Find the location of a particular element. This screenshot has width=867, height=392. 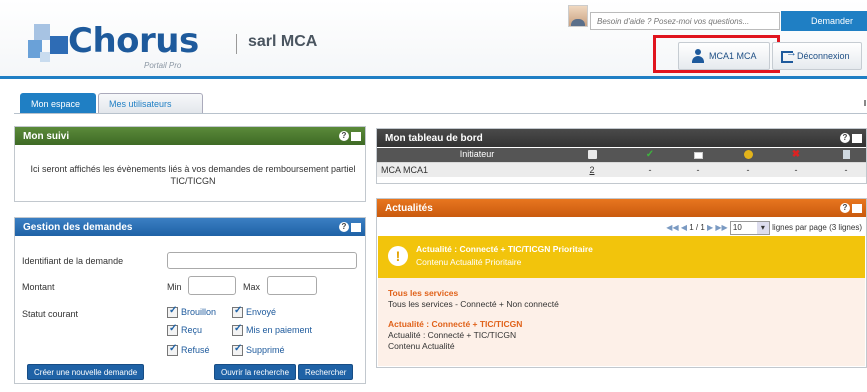

initiateur-column-header: Initiateur is located at coordinates (477, 154).